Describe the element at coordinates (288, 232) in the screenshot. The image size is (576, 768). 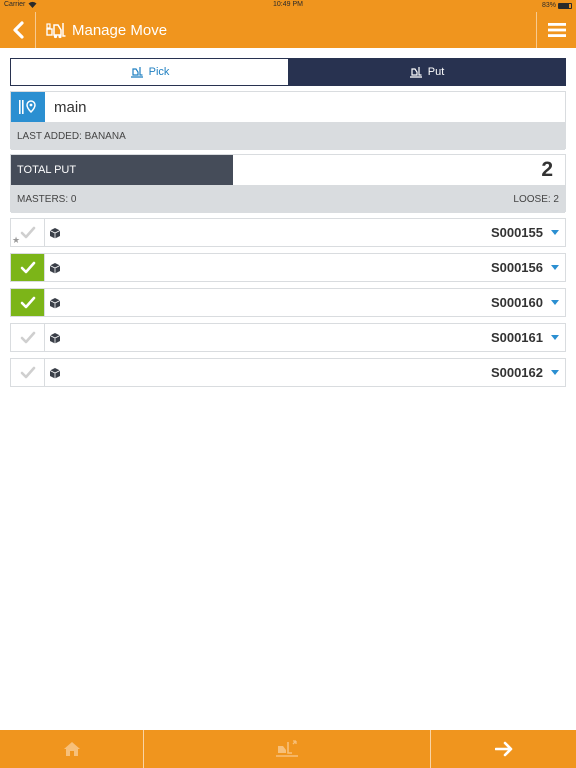
I see `list-item: ★ S000155` at that location.